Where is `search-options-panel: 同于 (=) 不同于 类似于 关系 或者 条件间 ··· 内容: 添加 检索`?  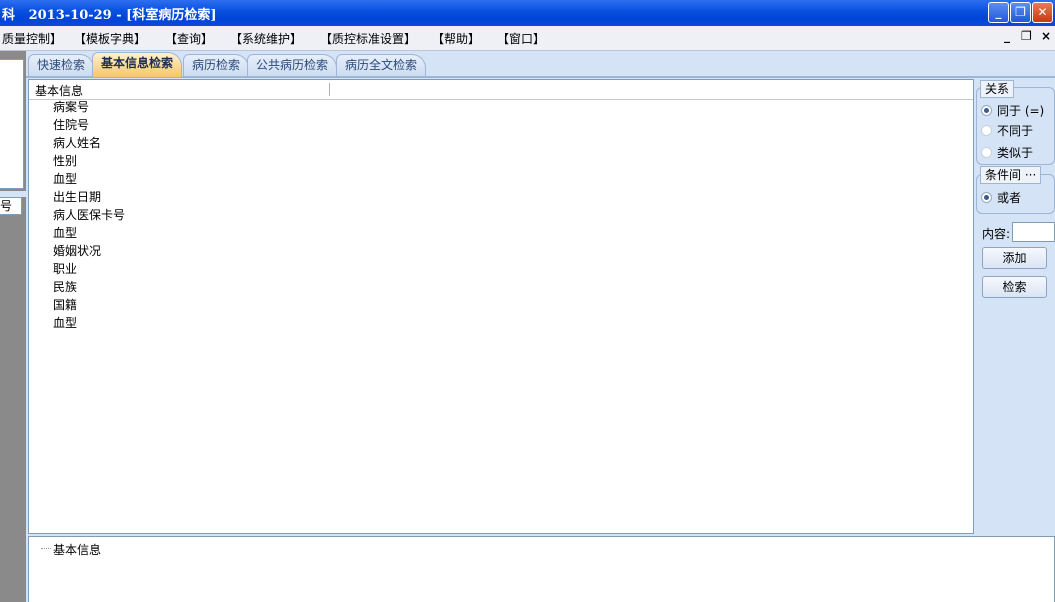
search-options-panel: 同于 (=) 不同于 类似于 关系 或者 条件间 ··· 内容: 添加 检索 is located at coordinates (1015, 306).